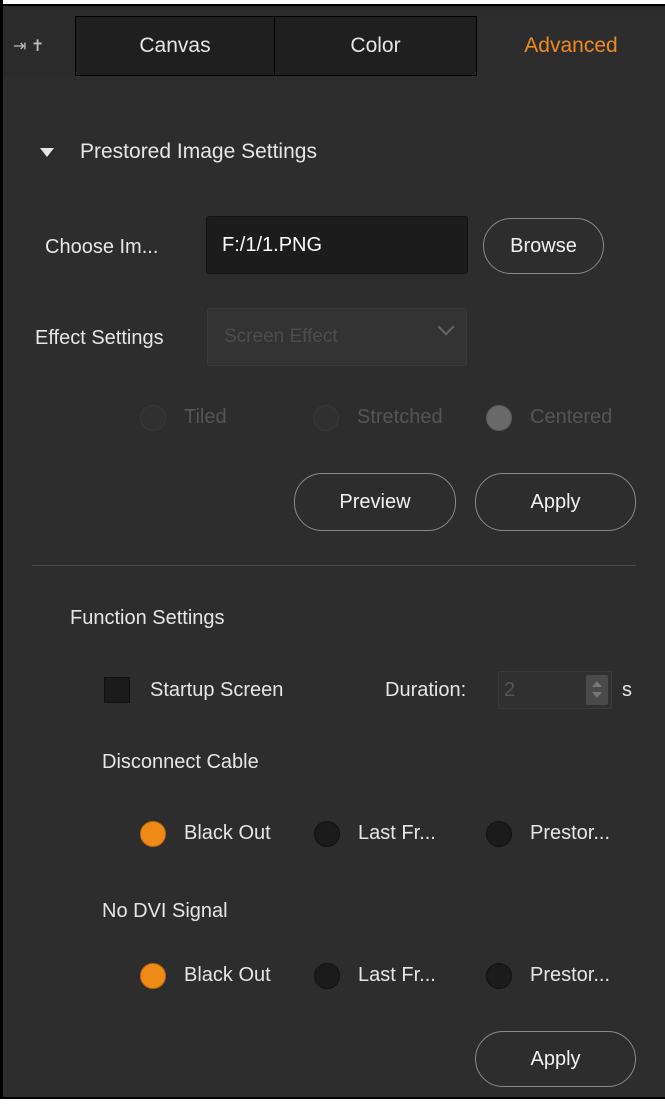 The width and height of the screenshot is (665, 1107). Describe the element at coordinates (327, 834) in the screenshot. I see `disconnect-lastframe-radio` at that location.